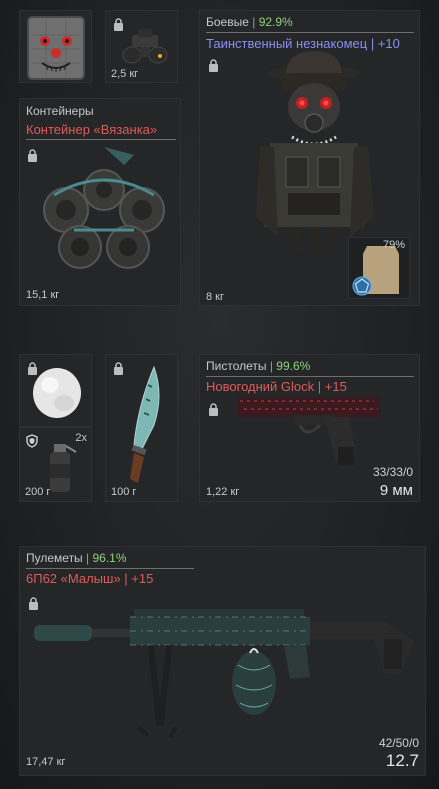  I want to click on armor-figure-image, so click(315, 152).